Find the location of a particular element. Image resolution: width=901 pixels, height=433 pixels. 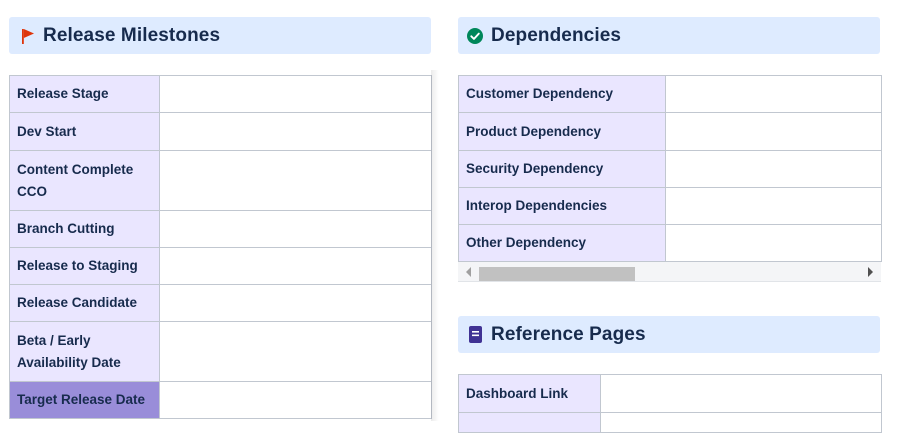

milestone-value-release-stage is located at coordinates (295, 94).